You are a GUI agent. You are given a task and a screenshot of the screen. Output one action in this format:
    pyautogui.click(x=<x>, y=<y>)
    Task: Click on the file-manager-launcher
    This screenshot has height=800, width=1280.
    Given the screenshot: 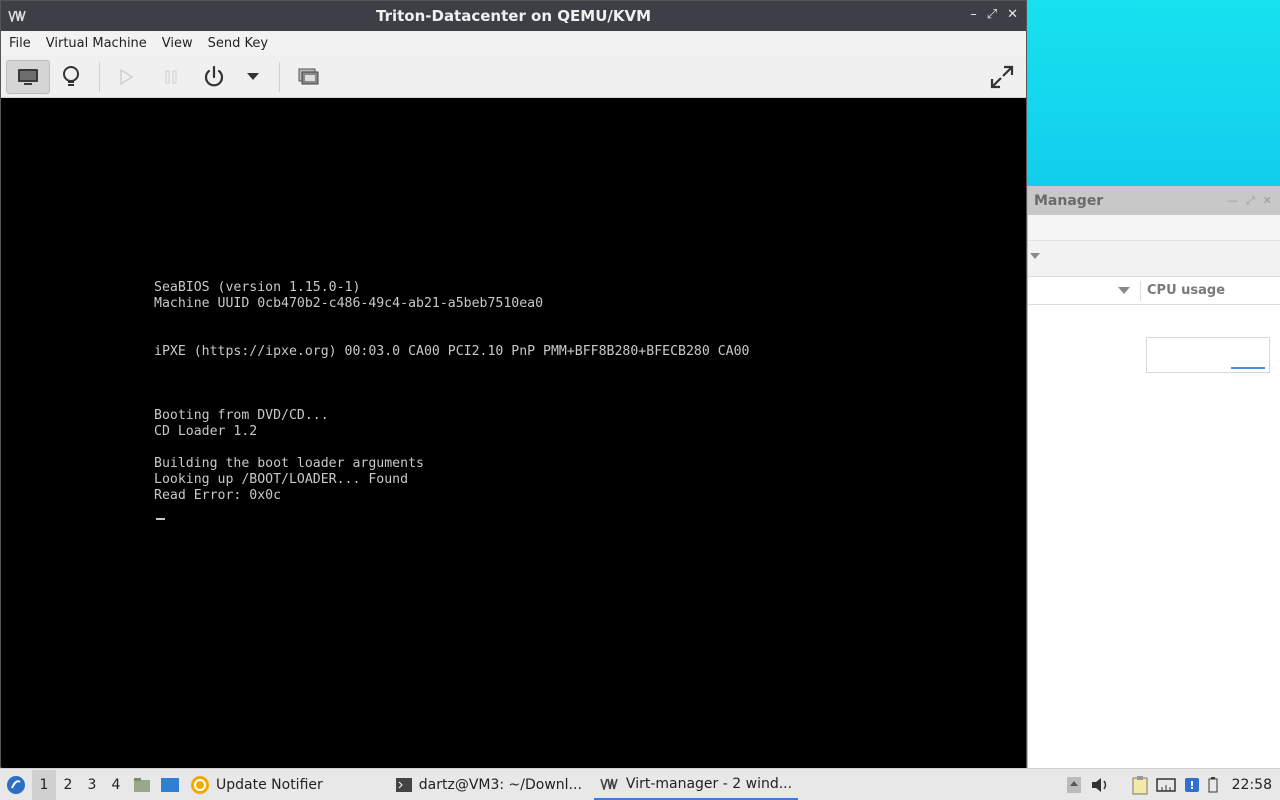 What is the action you would take?
    pyautogui.click(x=142, y=785)
    